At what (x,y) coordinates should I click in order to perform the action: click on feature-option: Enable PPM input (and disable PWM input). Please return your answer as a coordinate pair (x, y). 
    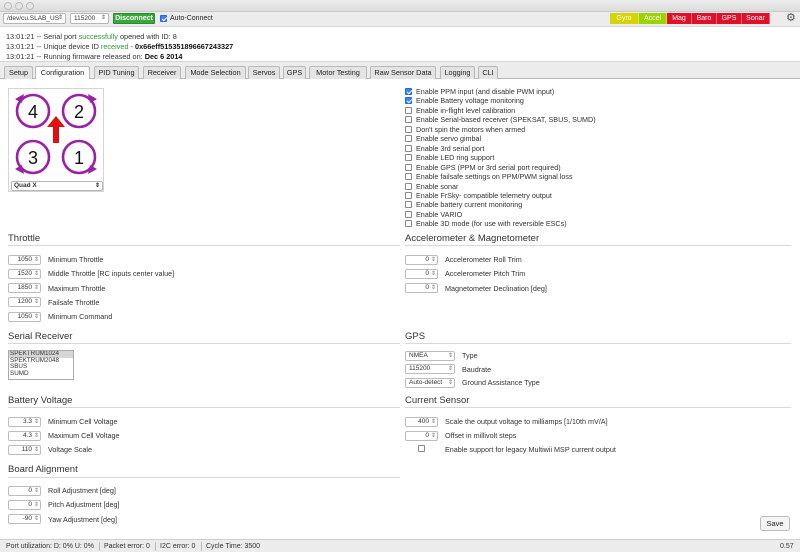
    Looking at the image, I should click on (479, 91).